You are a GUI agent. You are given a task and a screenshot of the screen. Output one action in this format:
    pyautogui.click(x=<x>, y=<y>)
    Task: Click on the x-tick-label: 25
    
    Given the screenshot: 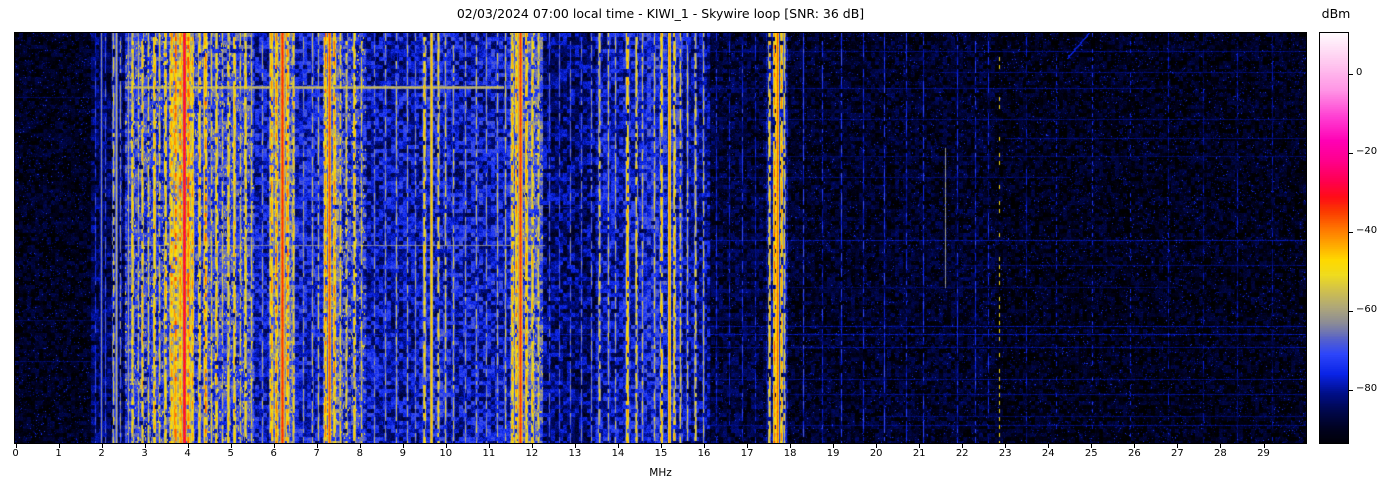 What is the action you would take?
    pyautogui.click(x=1091, y=453)
    